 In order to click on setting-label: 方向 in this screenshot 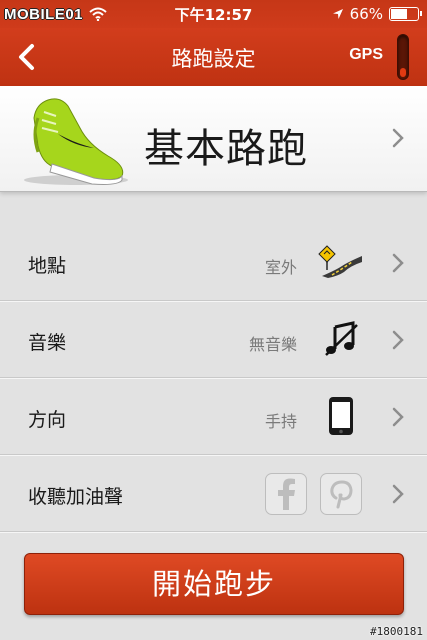, I will do `click(47, 420)`.